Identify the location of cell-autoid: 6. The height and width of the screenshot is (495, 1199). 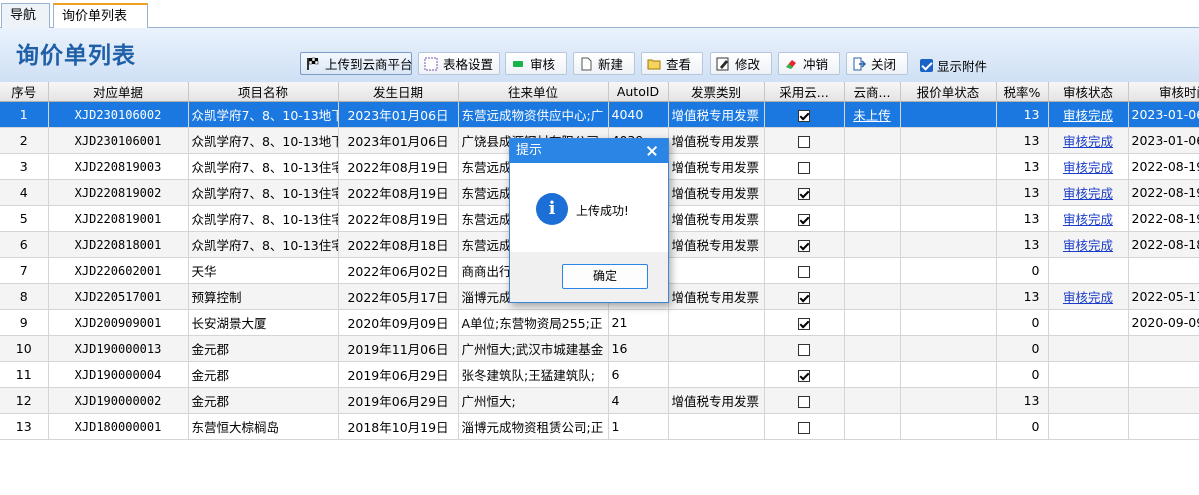
(638, 374).